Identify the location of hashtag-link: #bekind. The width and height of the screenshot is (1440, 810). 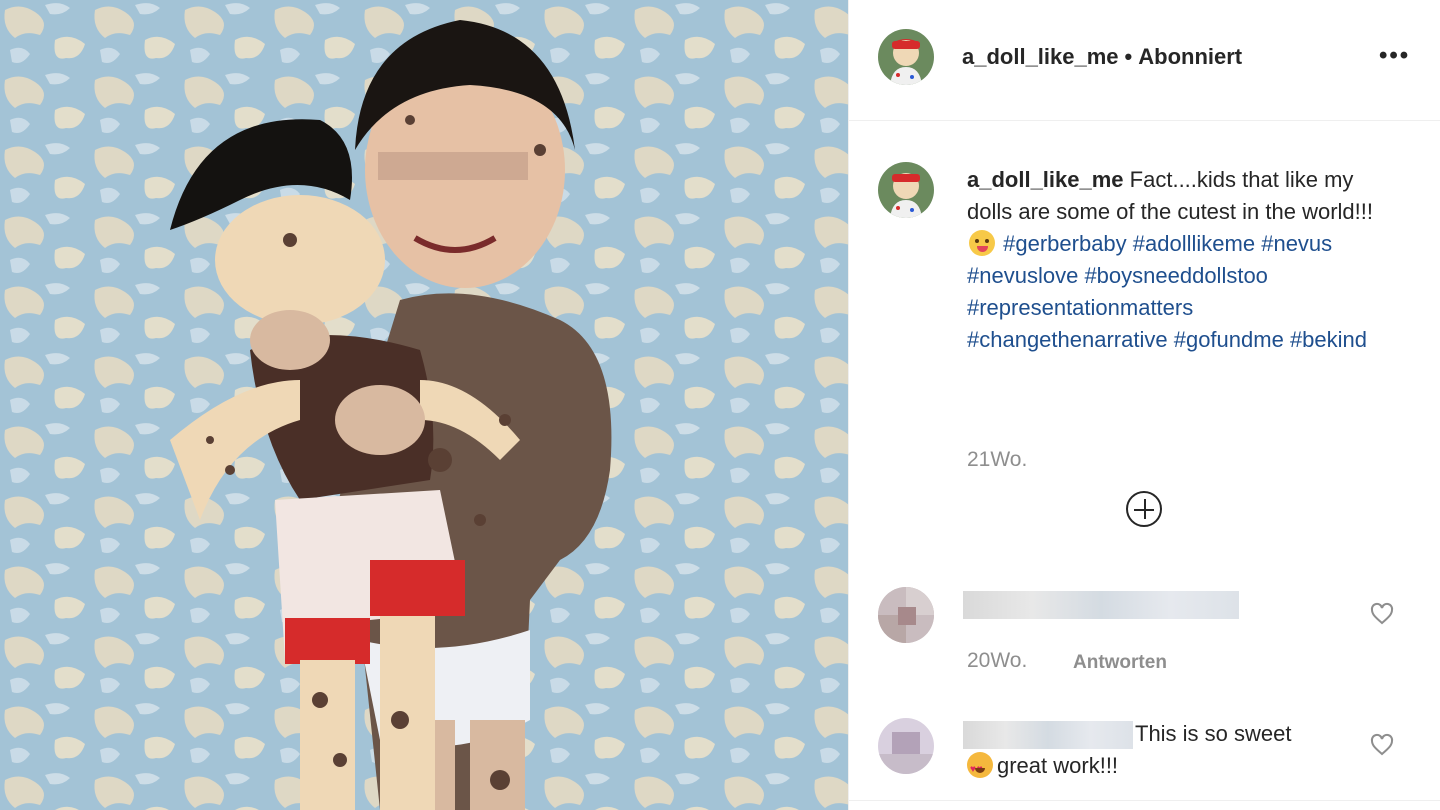
(1328, 339).